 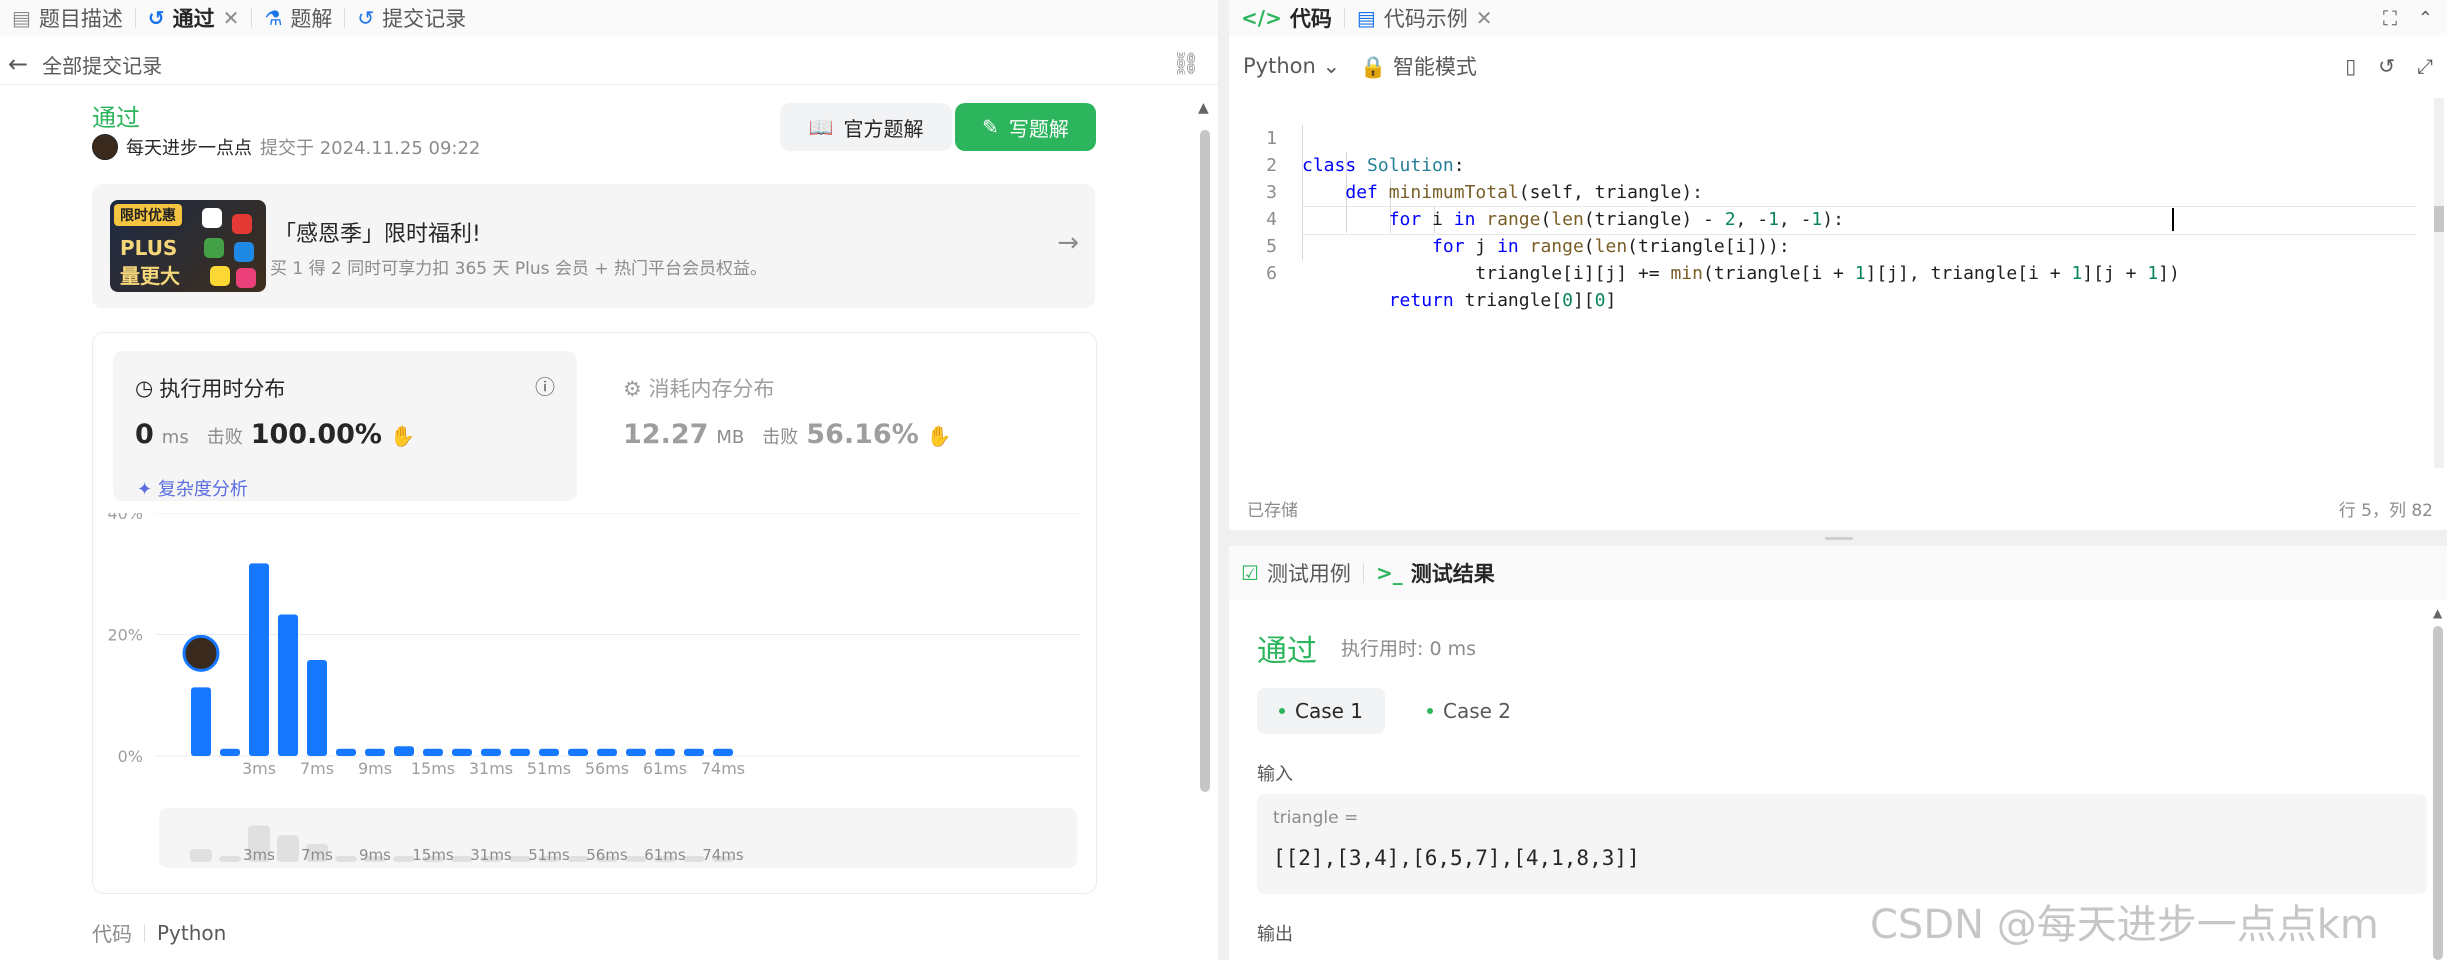 What do you see at coordinates (286, 147) in the screenshot?
I see `submission-author: 每天进步一点点 提交于 2024.11.25 09:22` at bounding box center [286, 147].